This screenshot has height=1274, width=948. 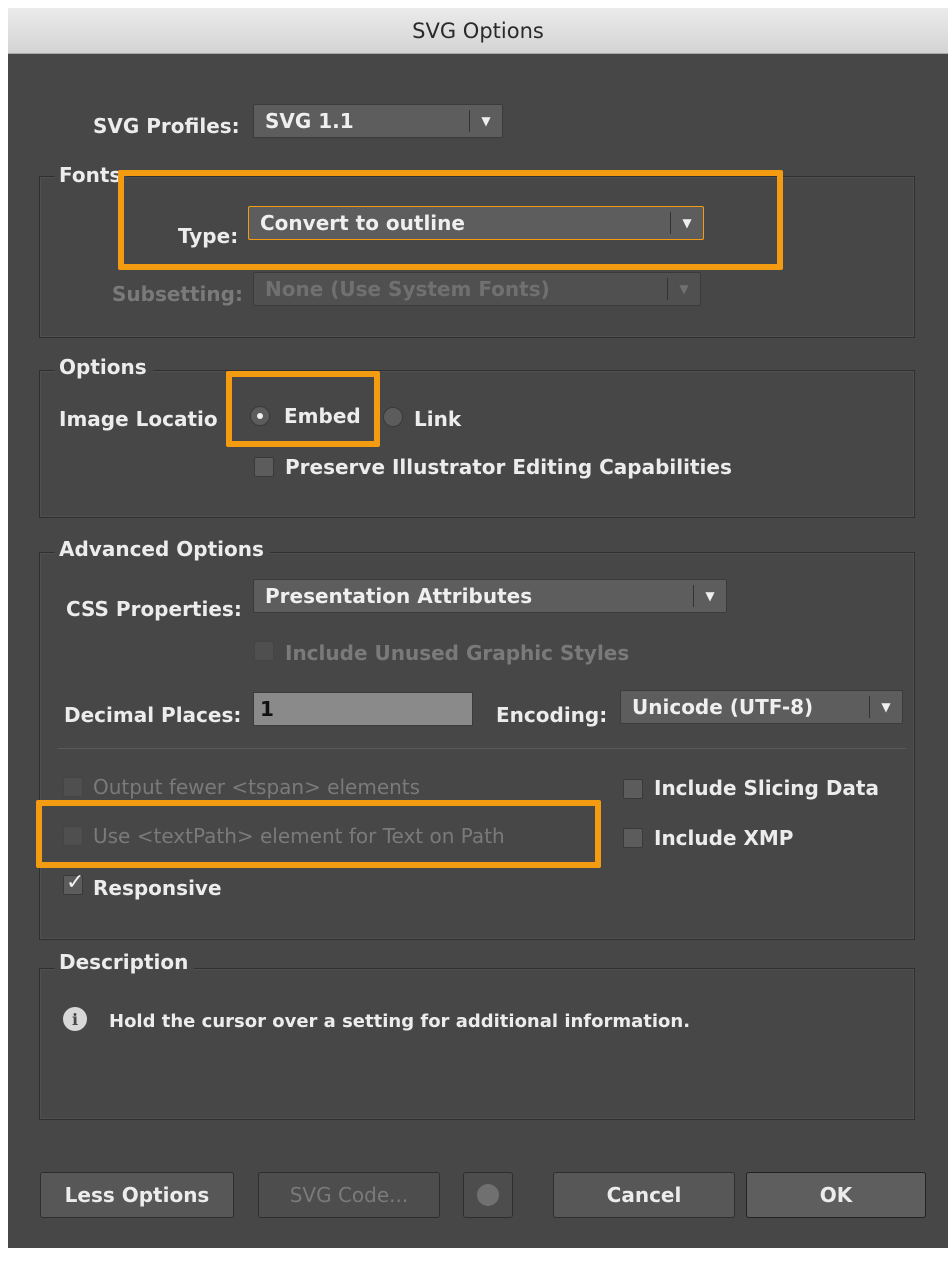 I want to click on svg-profiles-dropdown: SVG 1.1 ▼, so click(x=378, y=121).